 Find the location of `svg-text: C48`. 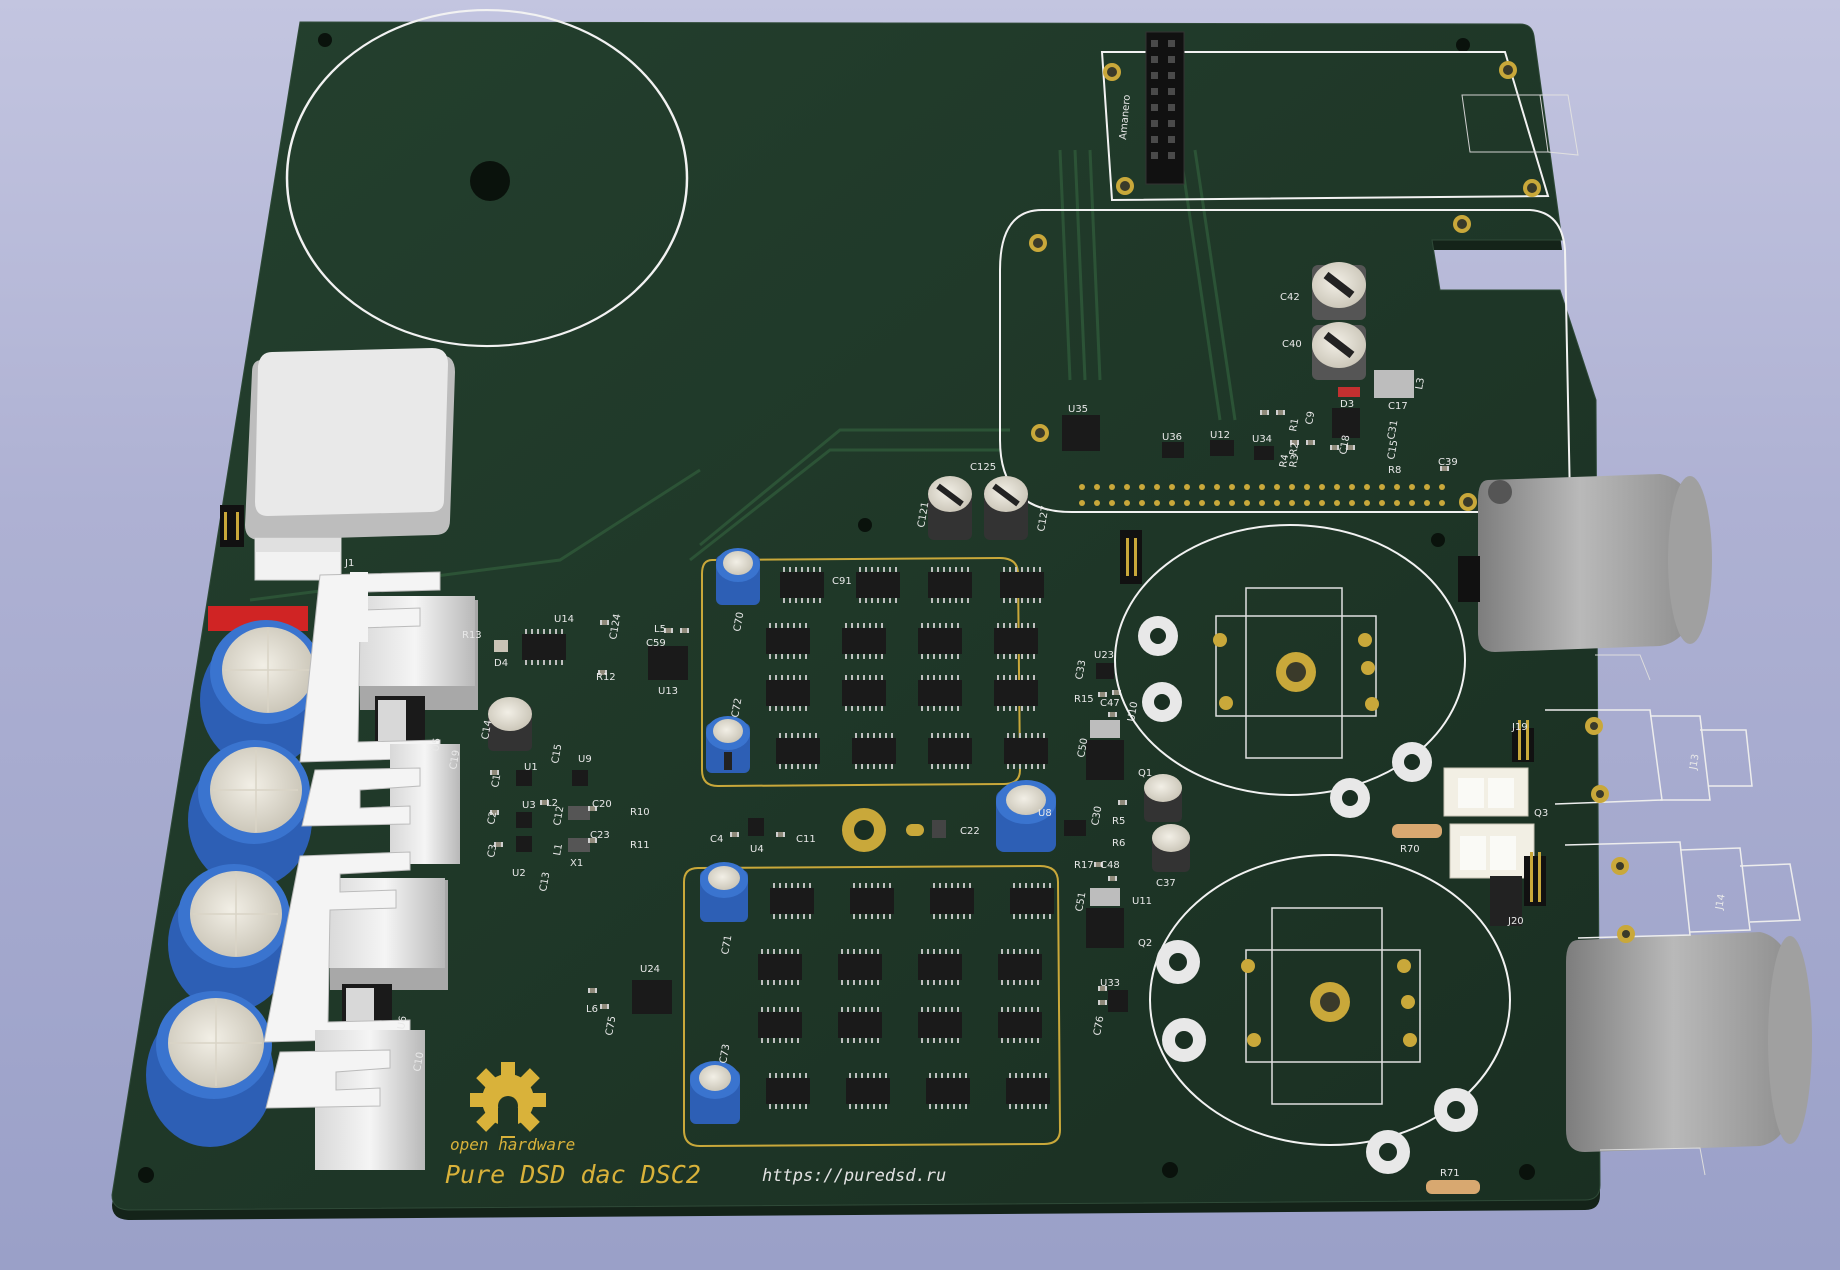

svg-text: C48 is located at coordinates (1110, 865).